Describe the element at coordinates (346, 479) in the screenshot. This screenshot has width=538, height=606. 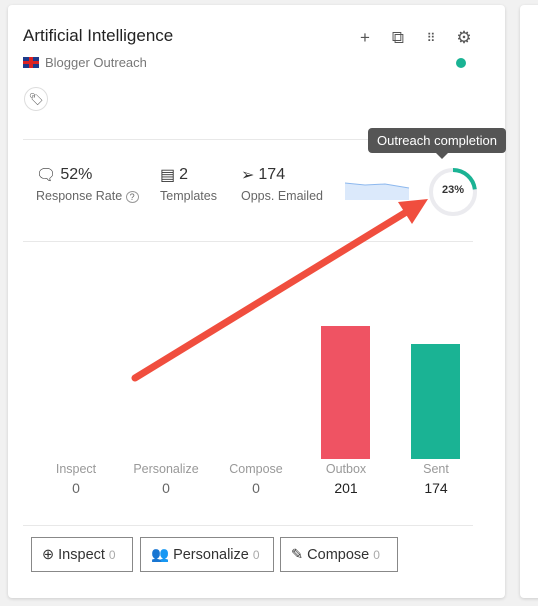
I see `stage-outbox: Outbox 201` at that location.